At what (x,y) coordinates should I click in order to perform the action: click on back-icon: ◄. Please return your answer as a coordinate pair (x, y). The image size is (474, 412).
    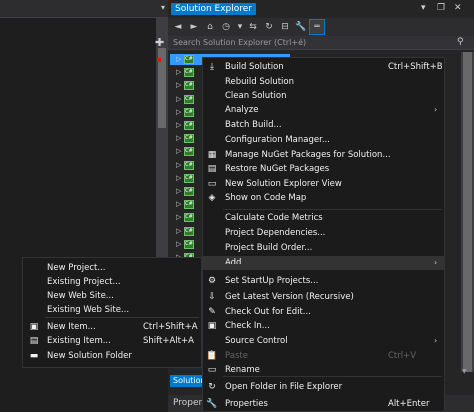
    Looking at the image, I should click on (178, 27).